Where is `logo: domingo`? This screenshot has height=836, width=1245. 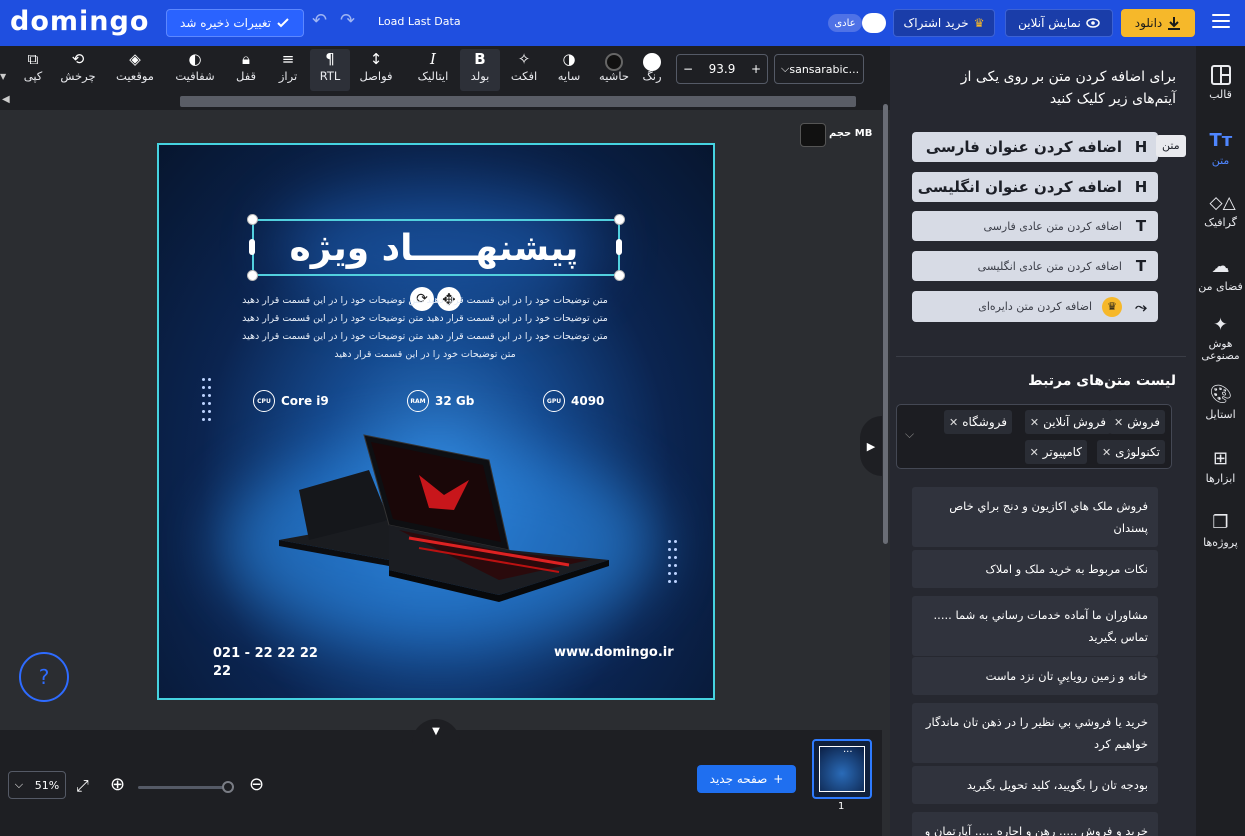
logo: domingo is located at coordinates (79, 21).